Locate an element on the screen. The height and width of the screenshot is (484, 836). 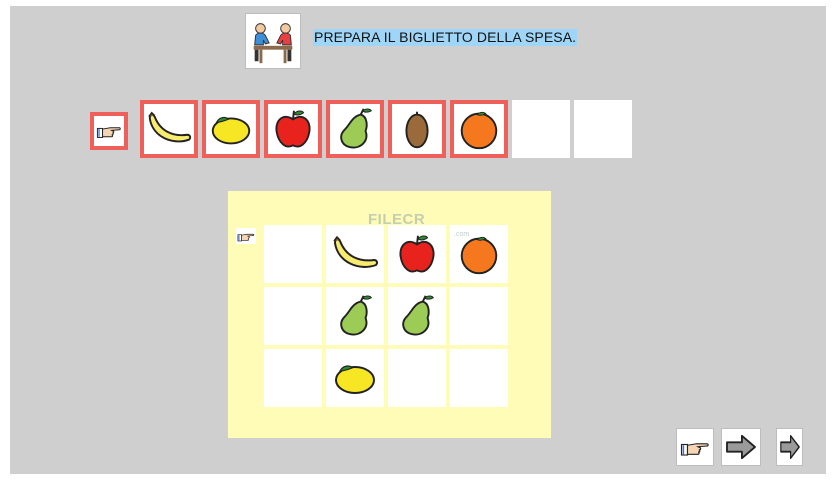
grid-pointer-button is located at coordinates (246, 236).